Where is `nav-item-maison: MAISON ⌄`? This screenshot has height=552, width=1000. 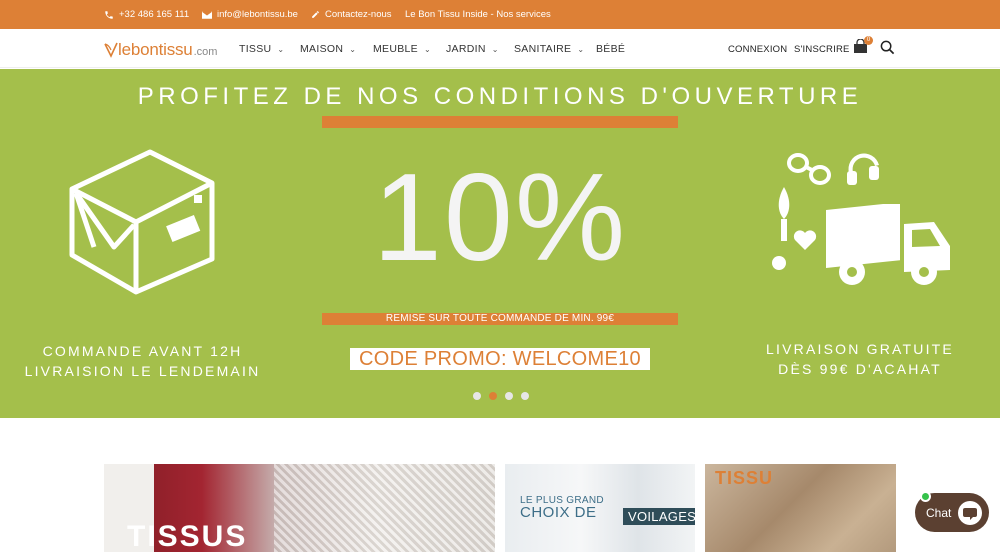 nav-item-maison: MAISON ⌄ is located at coordinates (328, 49).